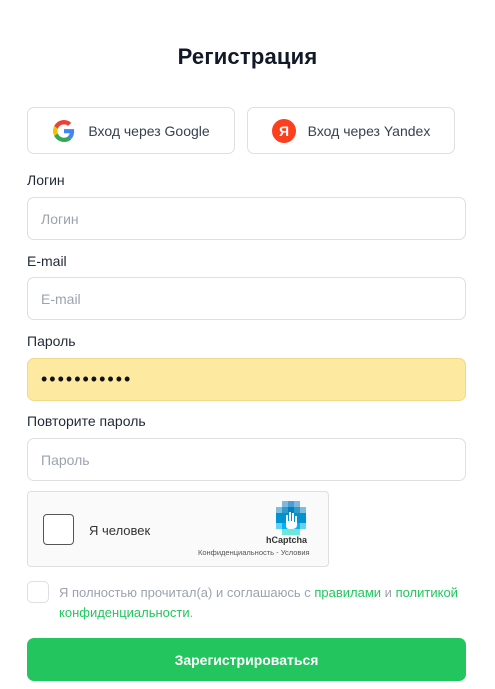 The image size is (495, 689). I want to click on password-label: Пароль, so click(51, 341).